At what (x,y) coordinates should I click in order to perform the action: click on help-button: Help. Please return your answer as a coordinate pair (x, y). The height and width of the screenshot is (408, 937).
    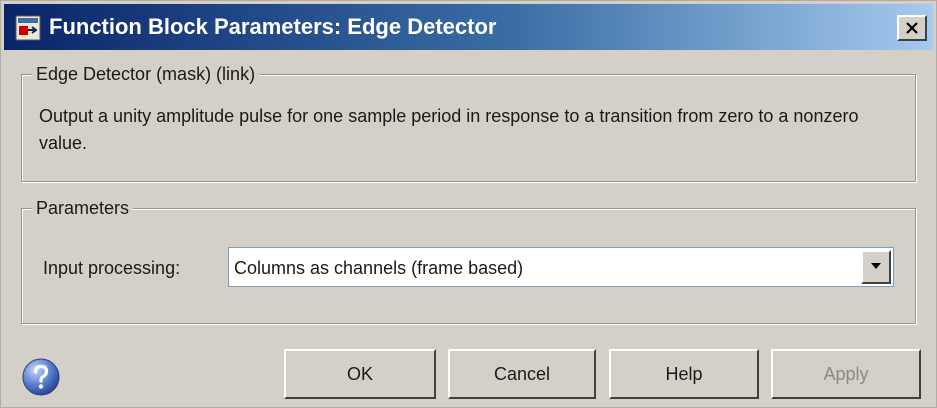
    Looking at the image, I should click on (684, 374).